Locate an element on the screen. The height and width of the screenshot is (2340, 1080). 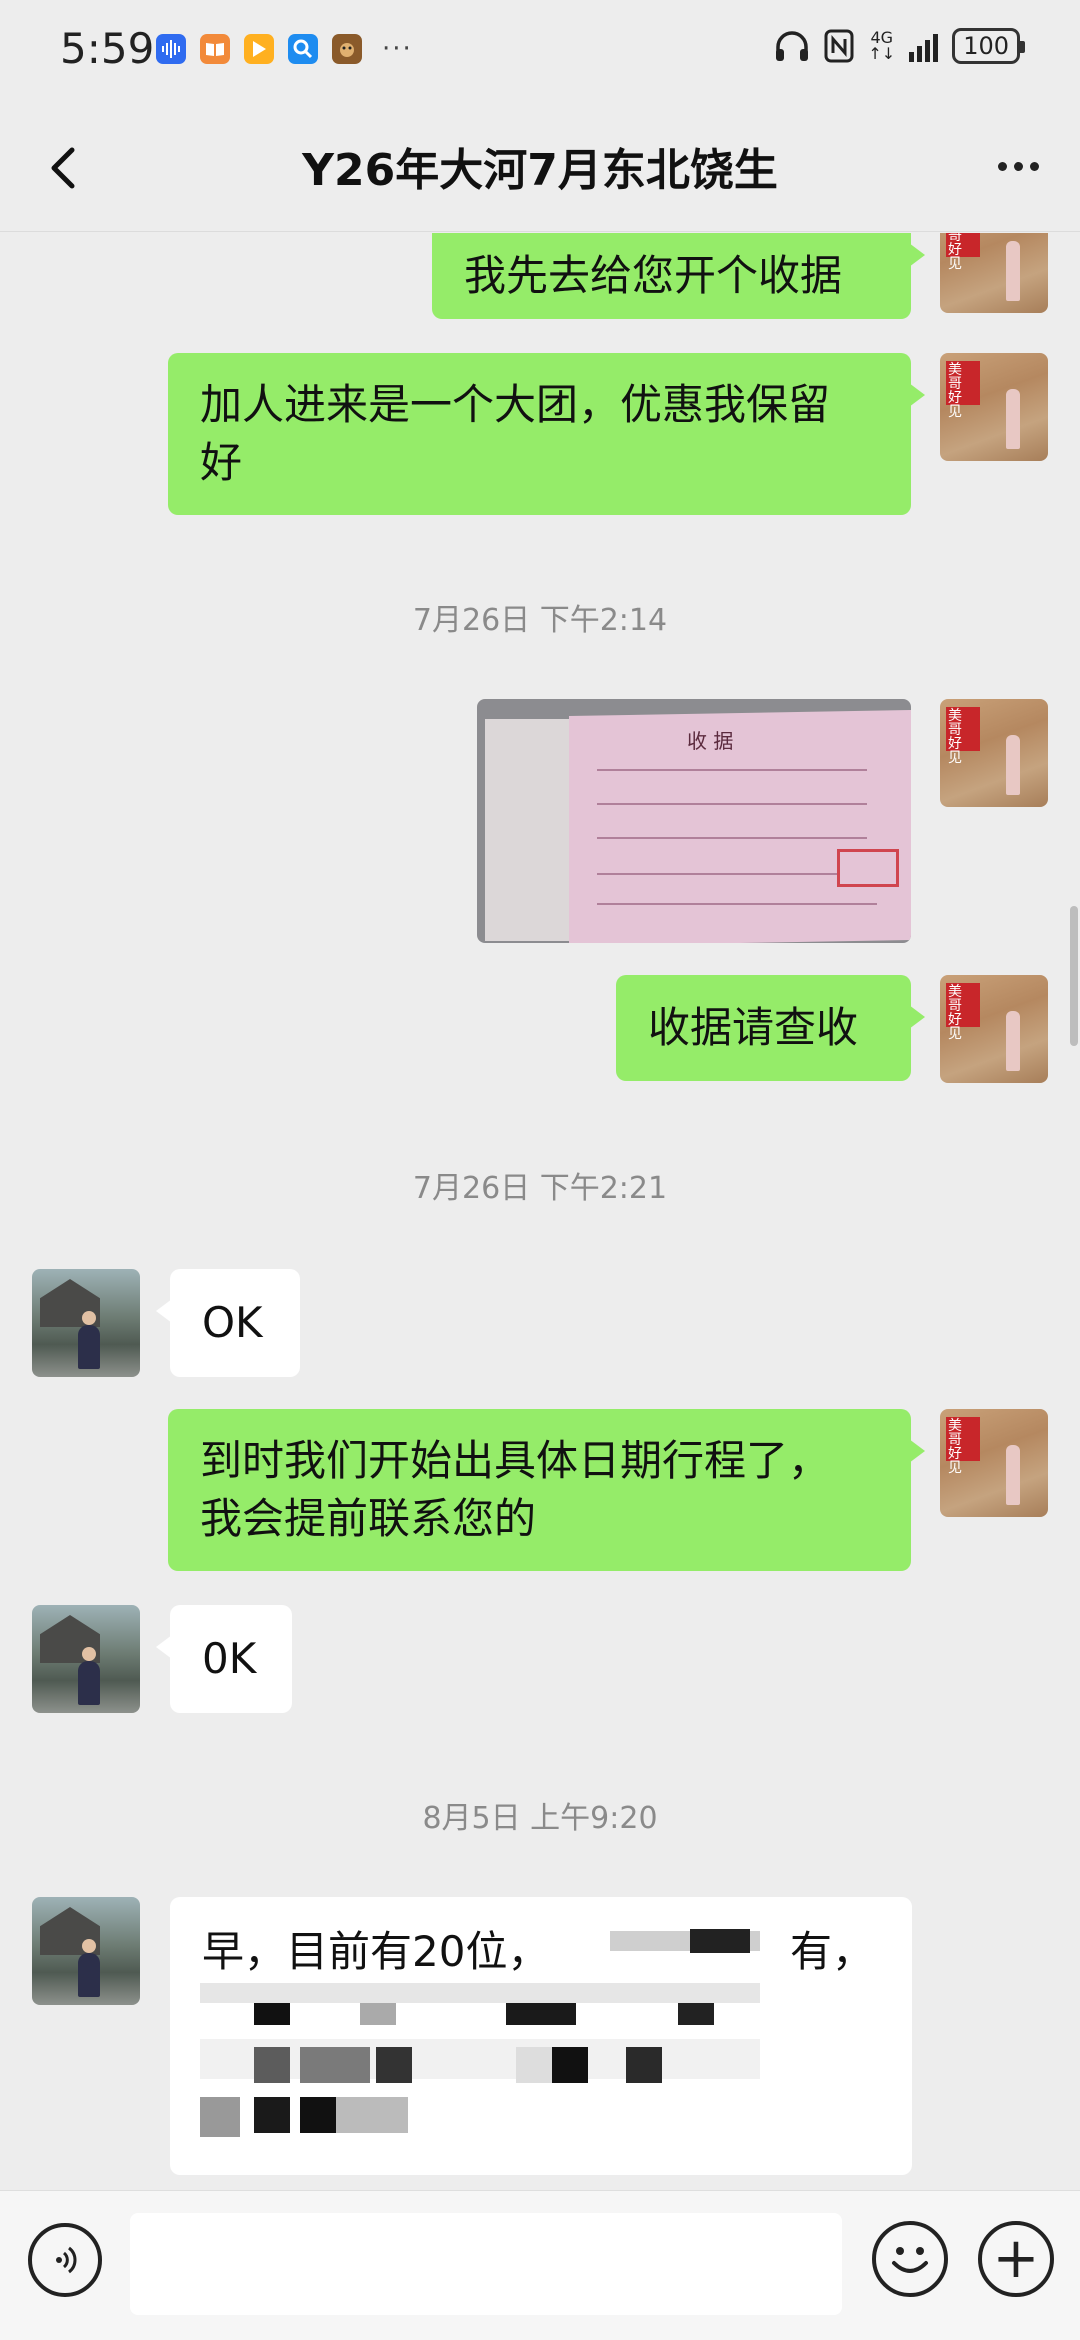
message-text-partial: 有， is located at coordinates (832, 1951).